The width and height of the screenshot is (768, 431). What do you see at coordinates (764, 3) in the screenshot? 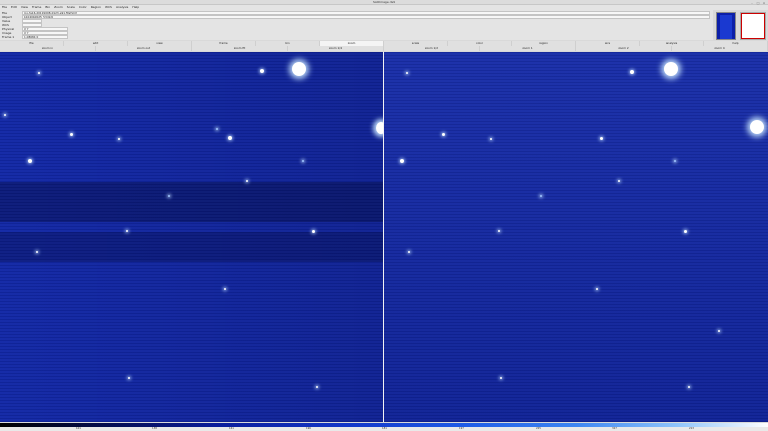
I see `close-icon: ×` at bounding box center [764, 3].